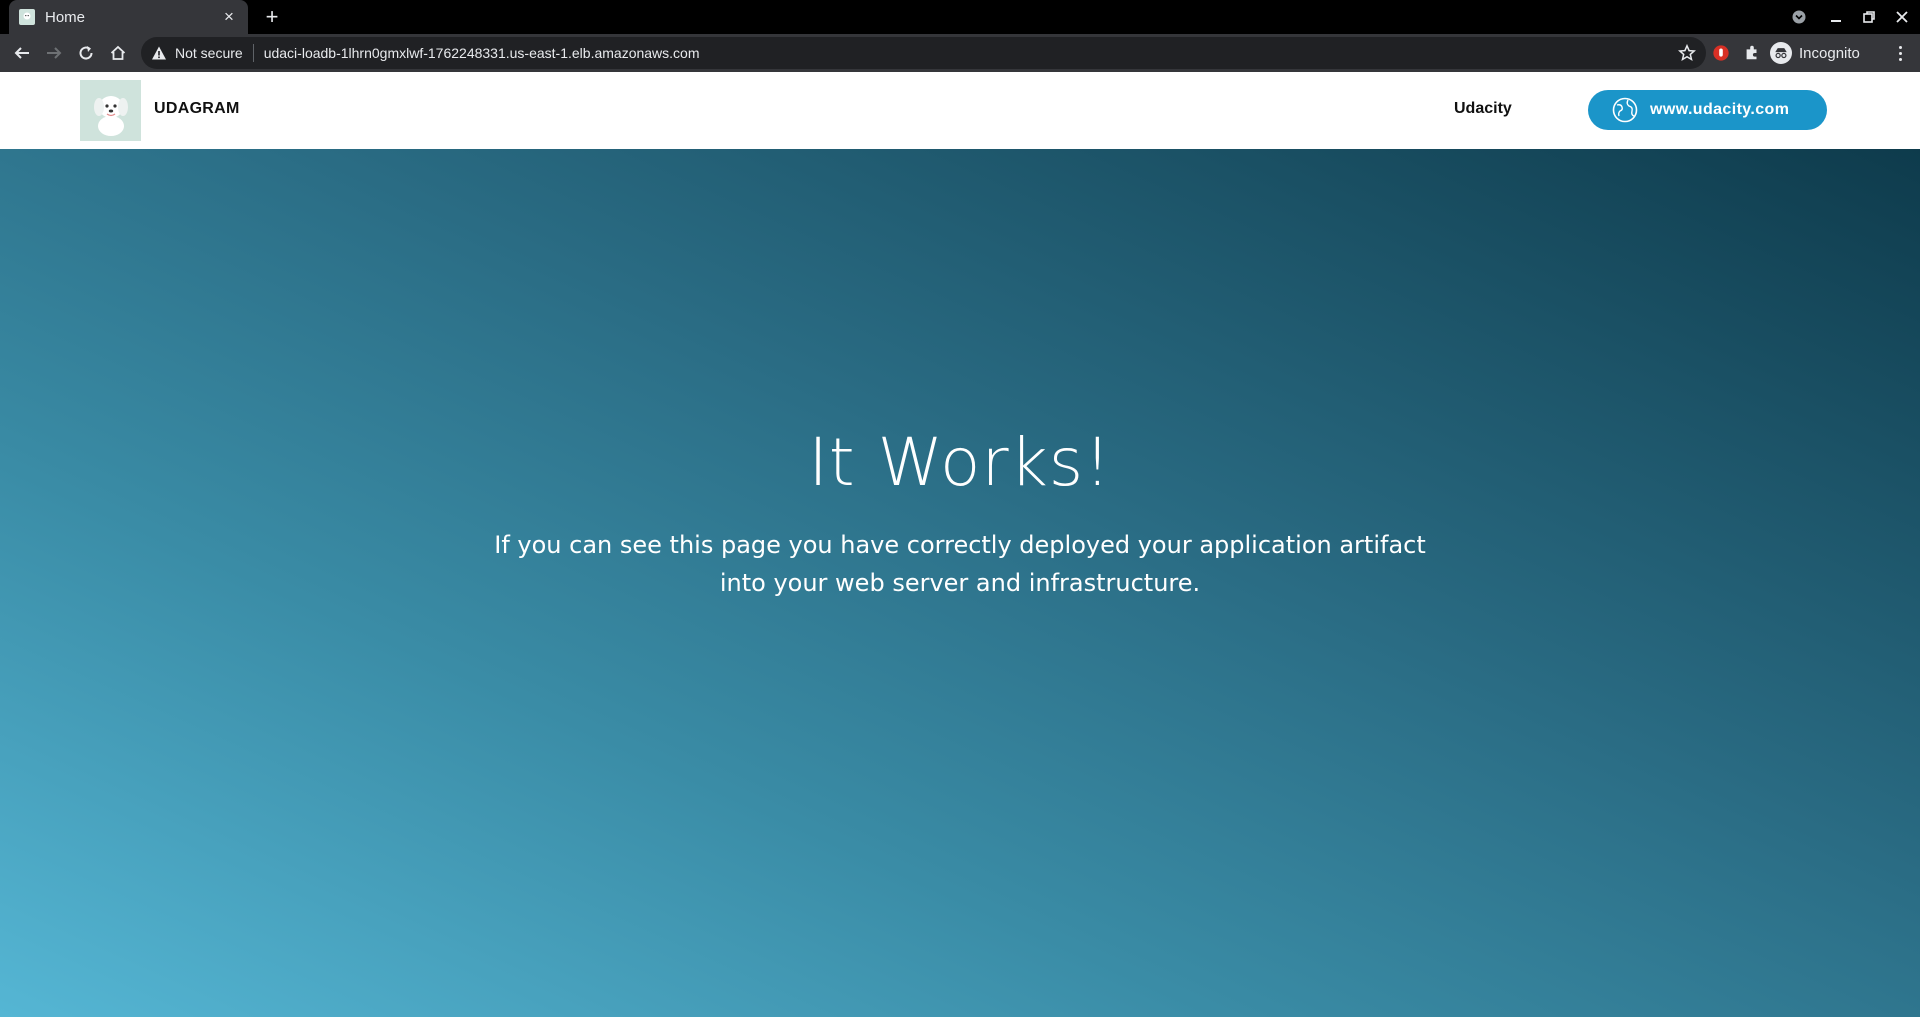 This screenshot has height=1017, width=1920. Describe the element at coordinates (1836, 17) in the screenshot. I see `minimize-icon` at that location.